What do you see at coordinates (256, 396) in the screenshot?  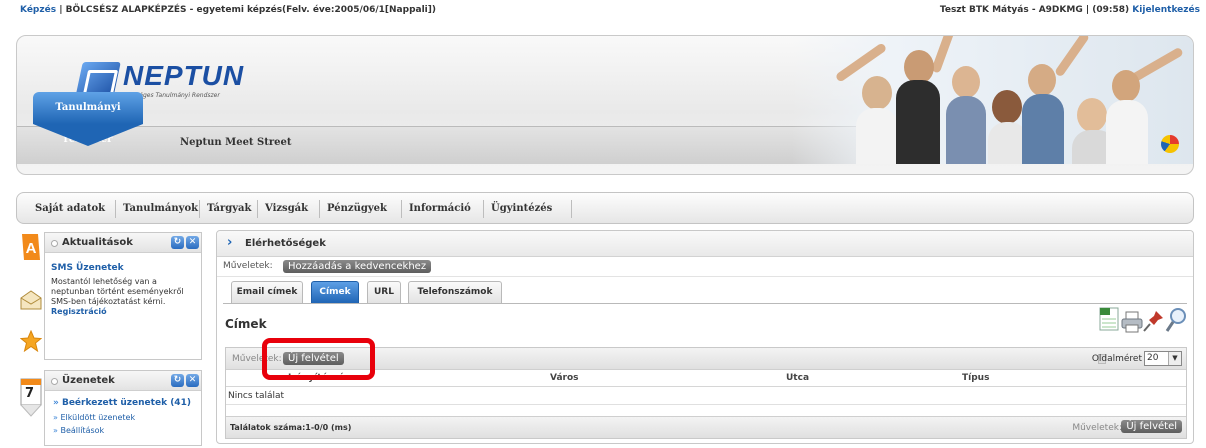 I see `empty-result-text: Nincs találat` at bounding box center [256, 396].